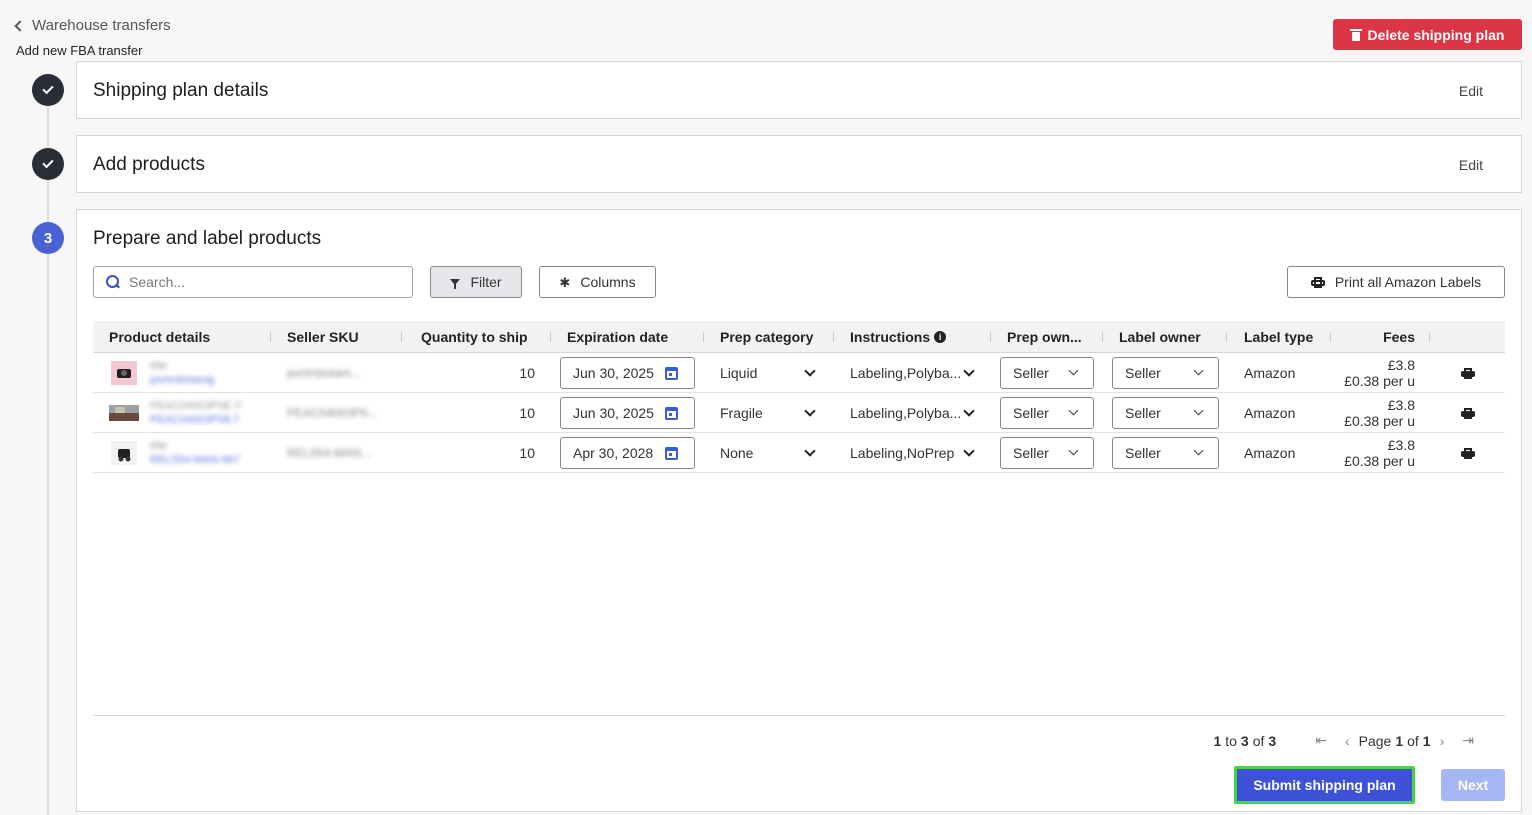 The image size is (1532, 815). I want to click on column-header-quantity: Quantity to ship, so click(474, 337).